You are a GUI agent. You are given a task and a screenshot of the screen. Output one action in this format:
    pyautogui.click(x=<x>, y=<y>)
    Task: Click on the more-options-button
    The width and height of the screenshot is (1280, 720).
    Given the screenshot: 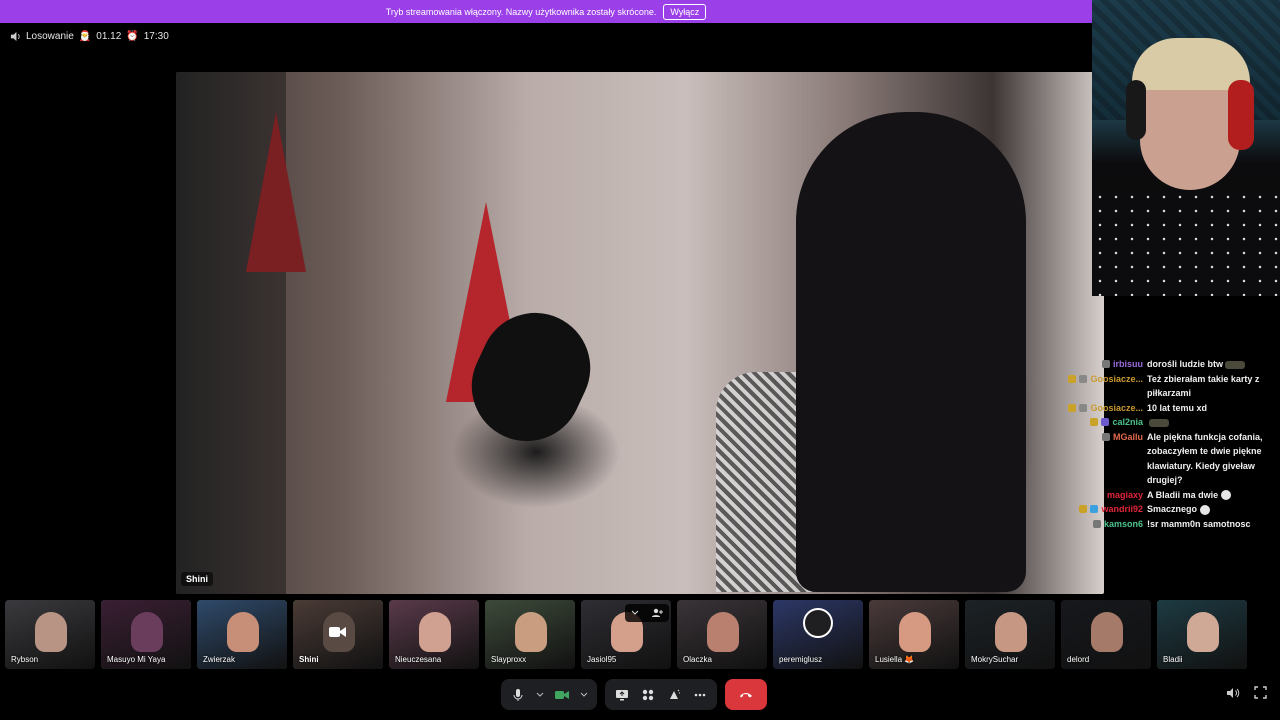 What is the action you would take?
    pyautogui.click(x=700, y=695)
    